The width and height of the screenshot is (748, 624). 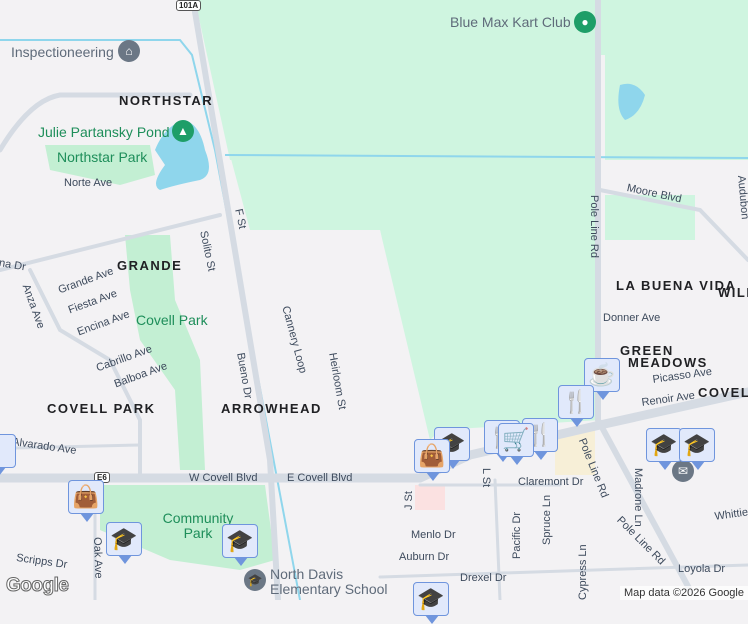 What do you see at coordinates (483, 578) in the screenshot?
I see `street-label: Drexel Dr` at bounding box center [483, 578].